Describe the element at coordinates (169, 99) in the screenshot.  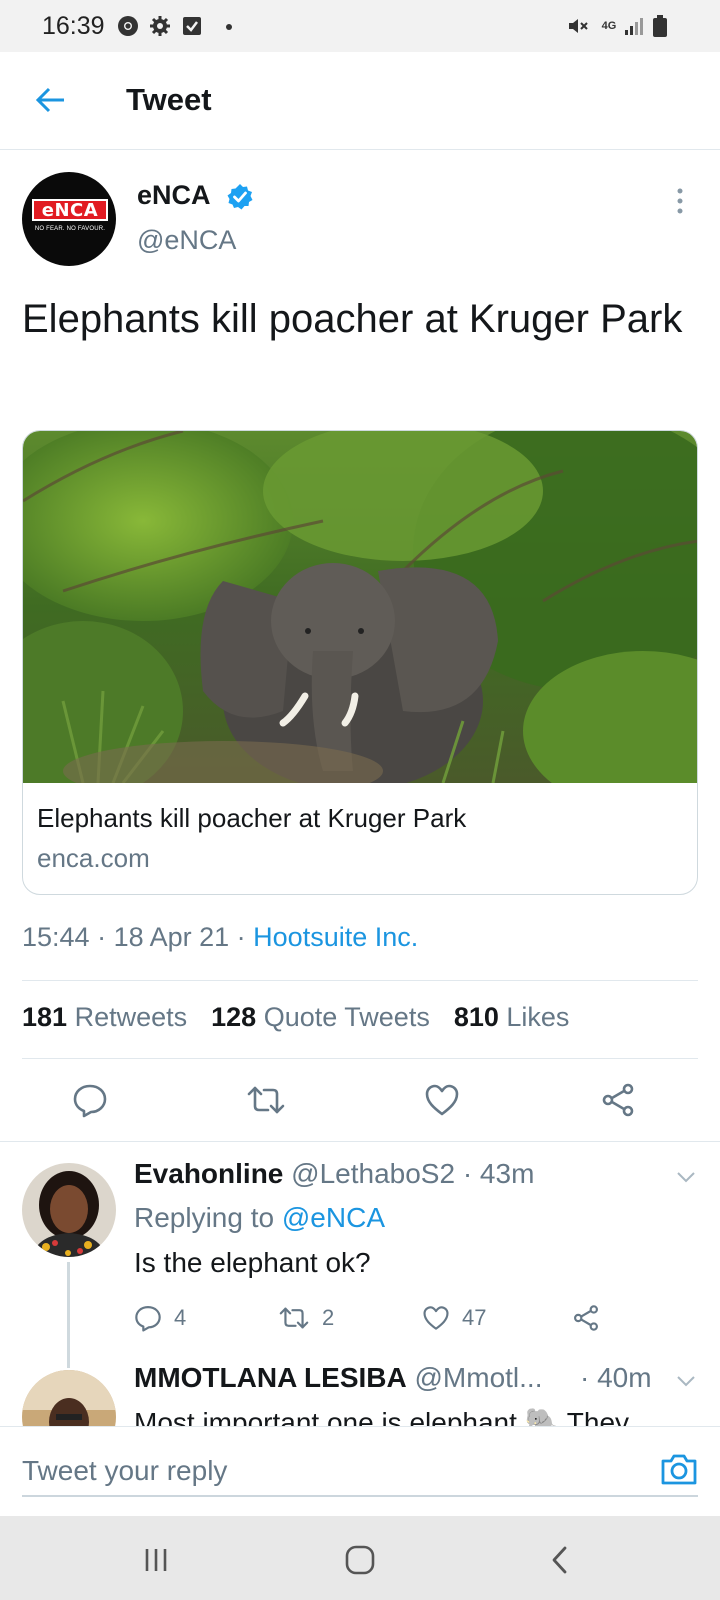
I see `page-title: Tweet` at that location.